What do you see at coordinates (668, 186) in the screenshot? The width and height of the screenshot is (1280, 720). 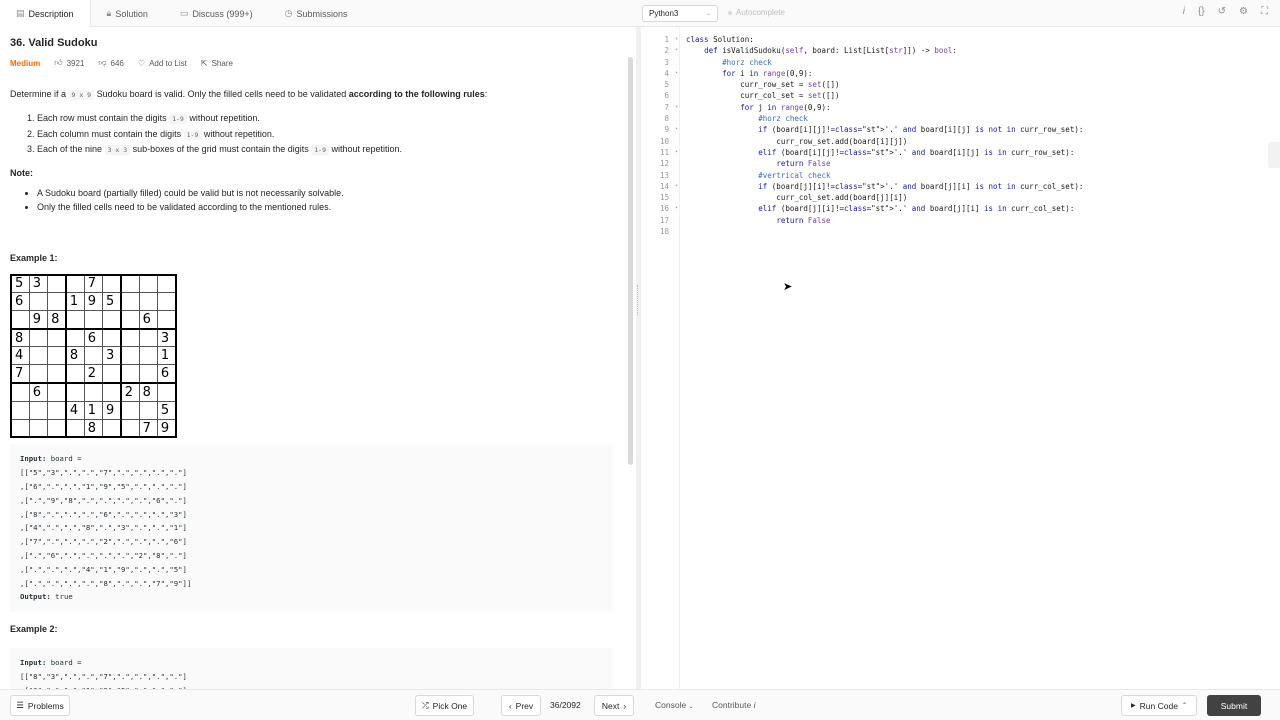 I see `line-number: 14 ▾` at bounding box center [668, 186].